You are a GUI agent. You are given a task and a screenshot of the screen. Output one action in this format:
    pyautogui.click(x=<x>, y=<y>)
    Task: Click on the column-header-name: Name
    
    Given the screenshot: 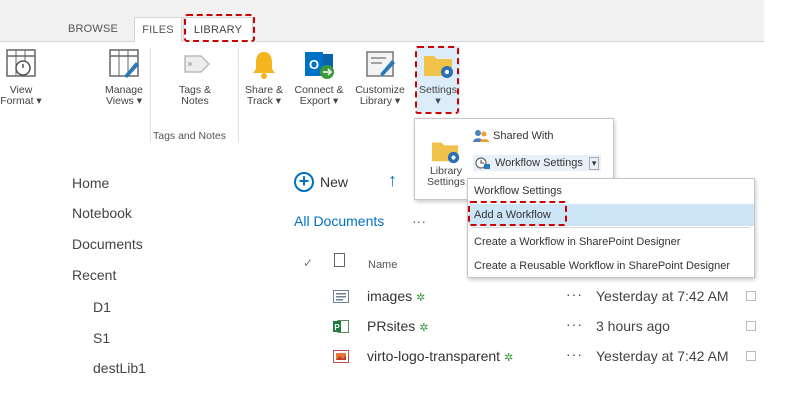 What is the action you would take?
    pyautogui.click(x=382, y=265)
    